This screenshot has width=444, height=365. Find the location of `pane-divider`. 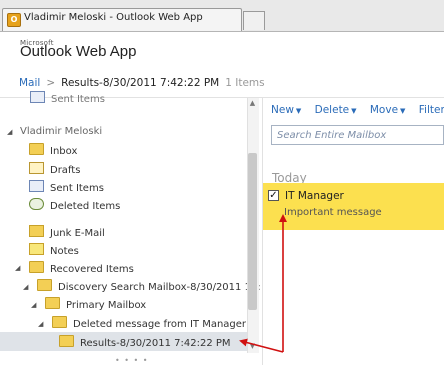

pane-divider is located at coordinates (262, 231).